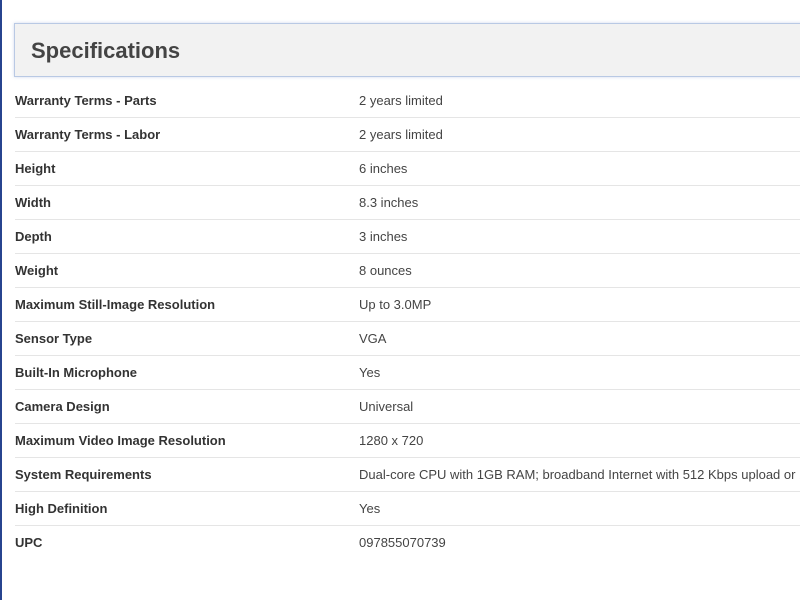 The height and width of the screenshot is (600, 800). What do you see at coordinates (407, 373) in the screenshot?
I see `spec-row-microphone: Built-In Microphone Yes` at bounding box center [407, 373].